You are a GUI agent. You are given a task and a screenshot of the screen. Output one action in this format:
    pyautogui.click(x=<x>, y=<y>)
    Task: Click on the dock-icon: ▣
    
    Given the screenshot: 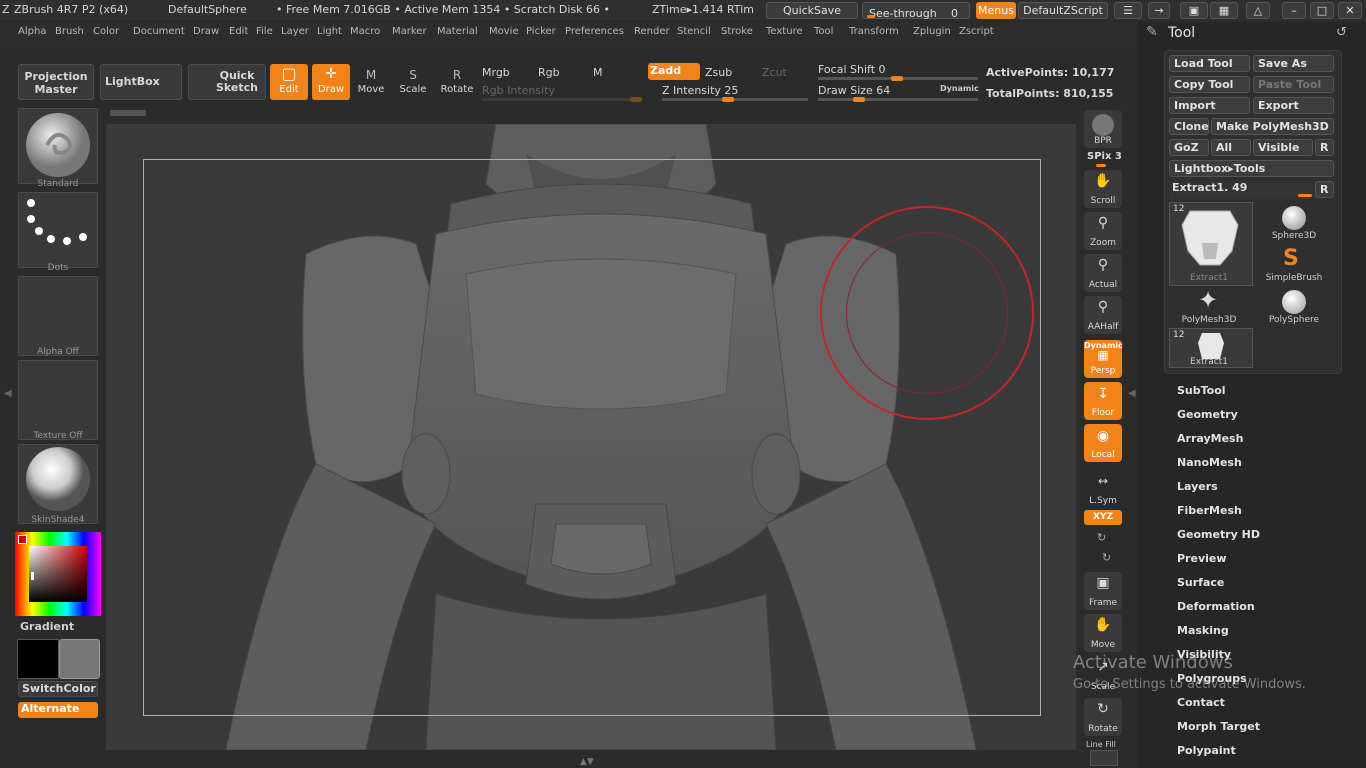 What is the action you would take?
    pyautogui.click(x=1194, y=10)
    